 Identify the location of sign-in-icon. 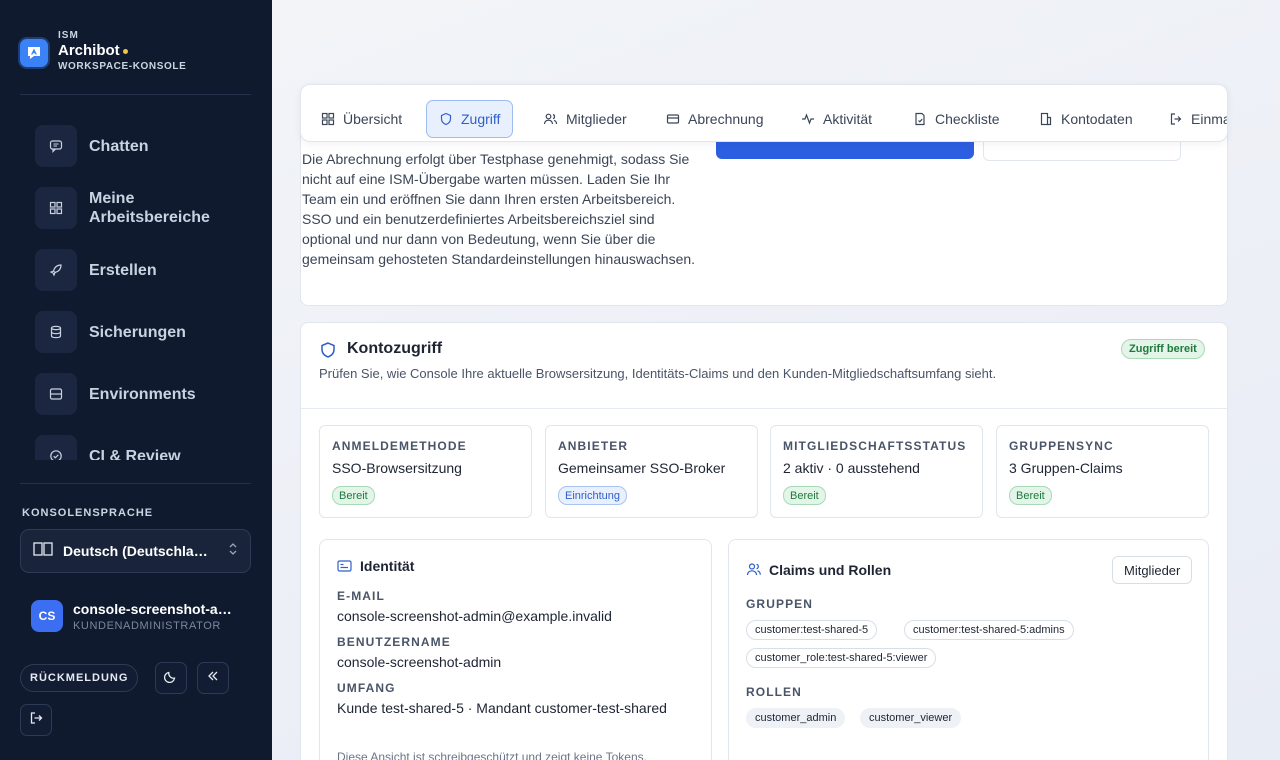
(1176, 119).